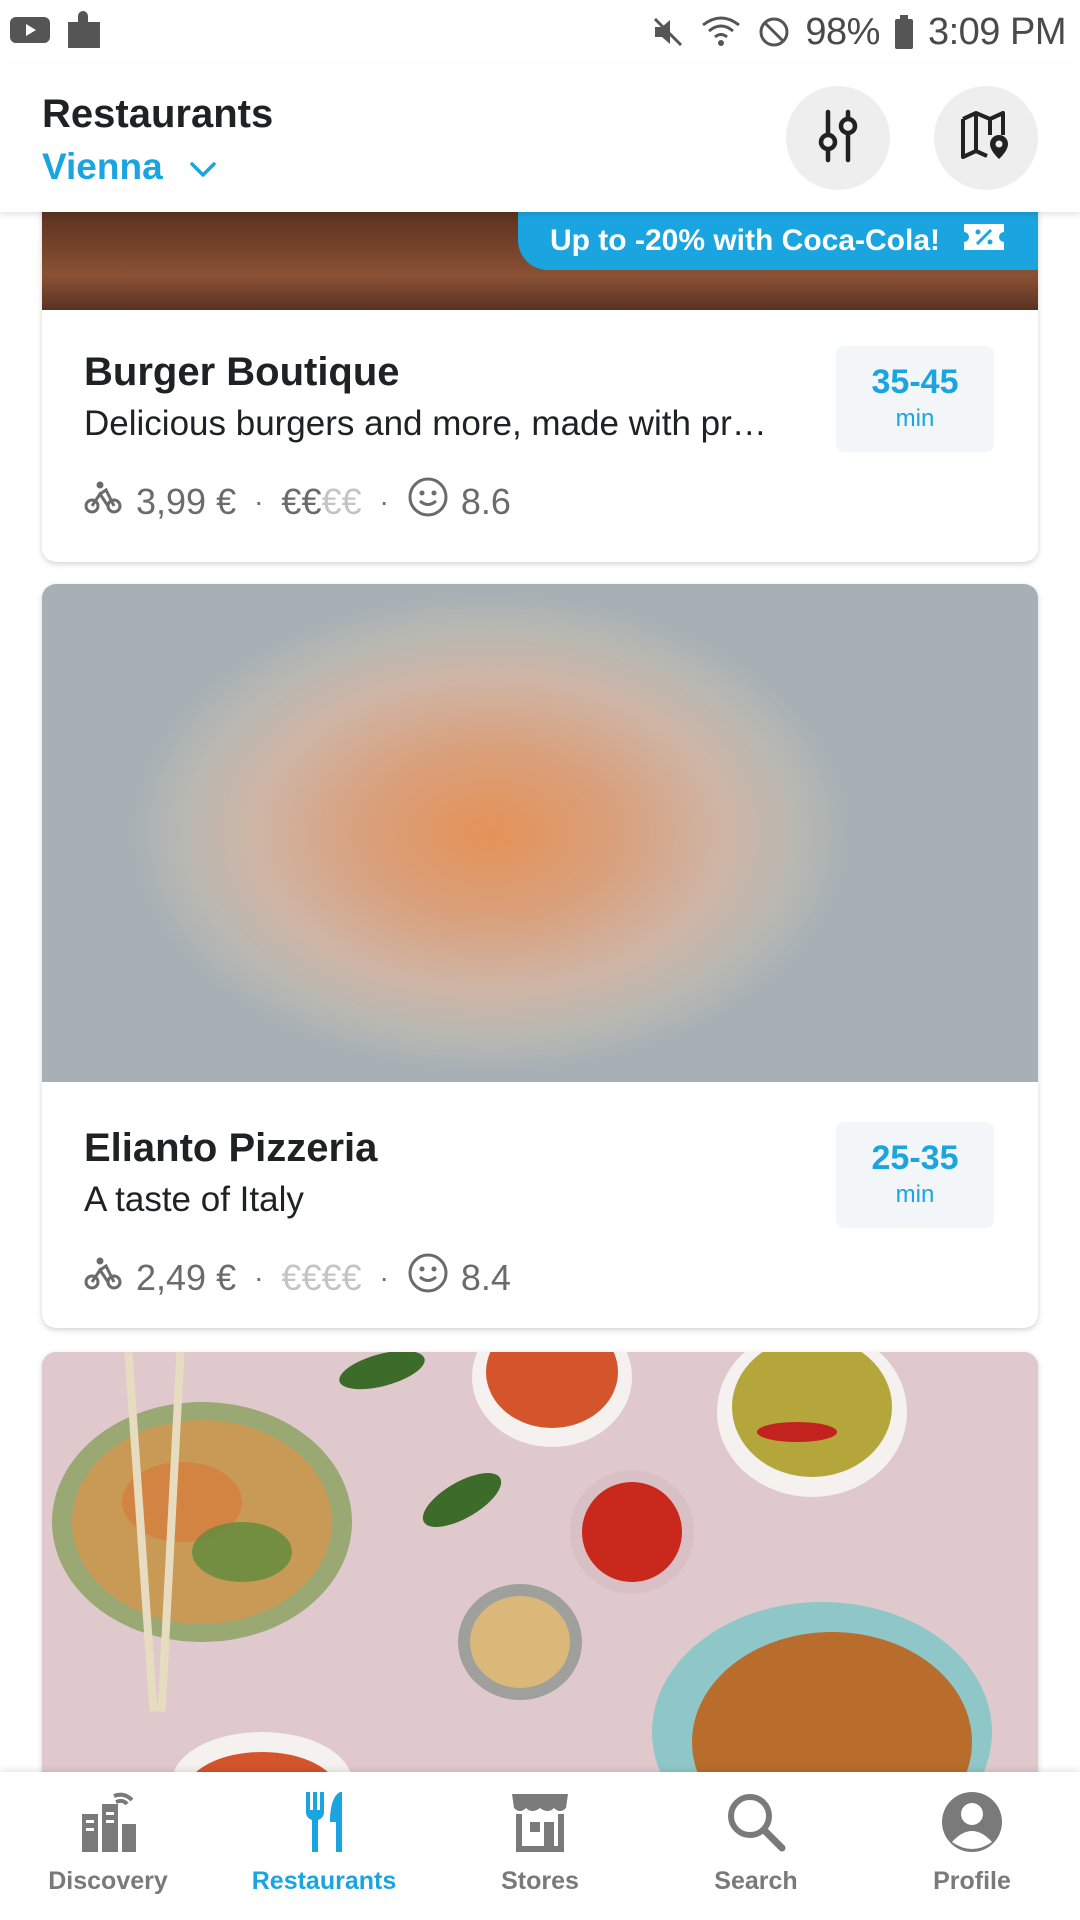  I want to click on do-not-disturb-icon, so click(774, 32).